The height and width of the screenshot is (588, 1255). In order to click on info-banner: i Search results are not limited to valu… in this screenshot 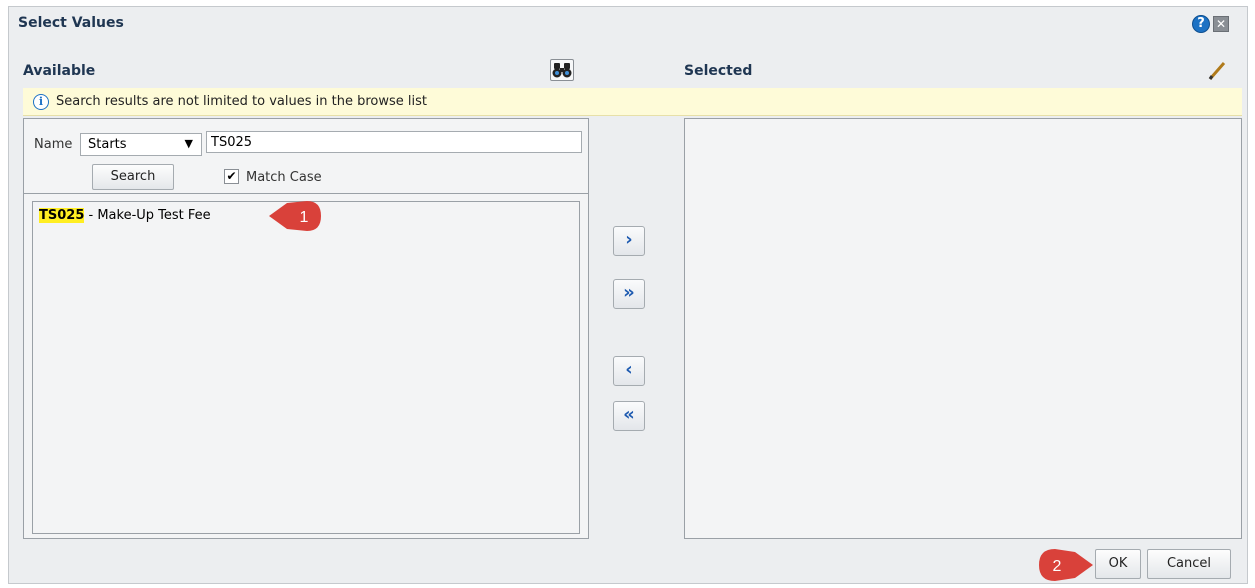, I will do `click(632, 102)`.